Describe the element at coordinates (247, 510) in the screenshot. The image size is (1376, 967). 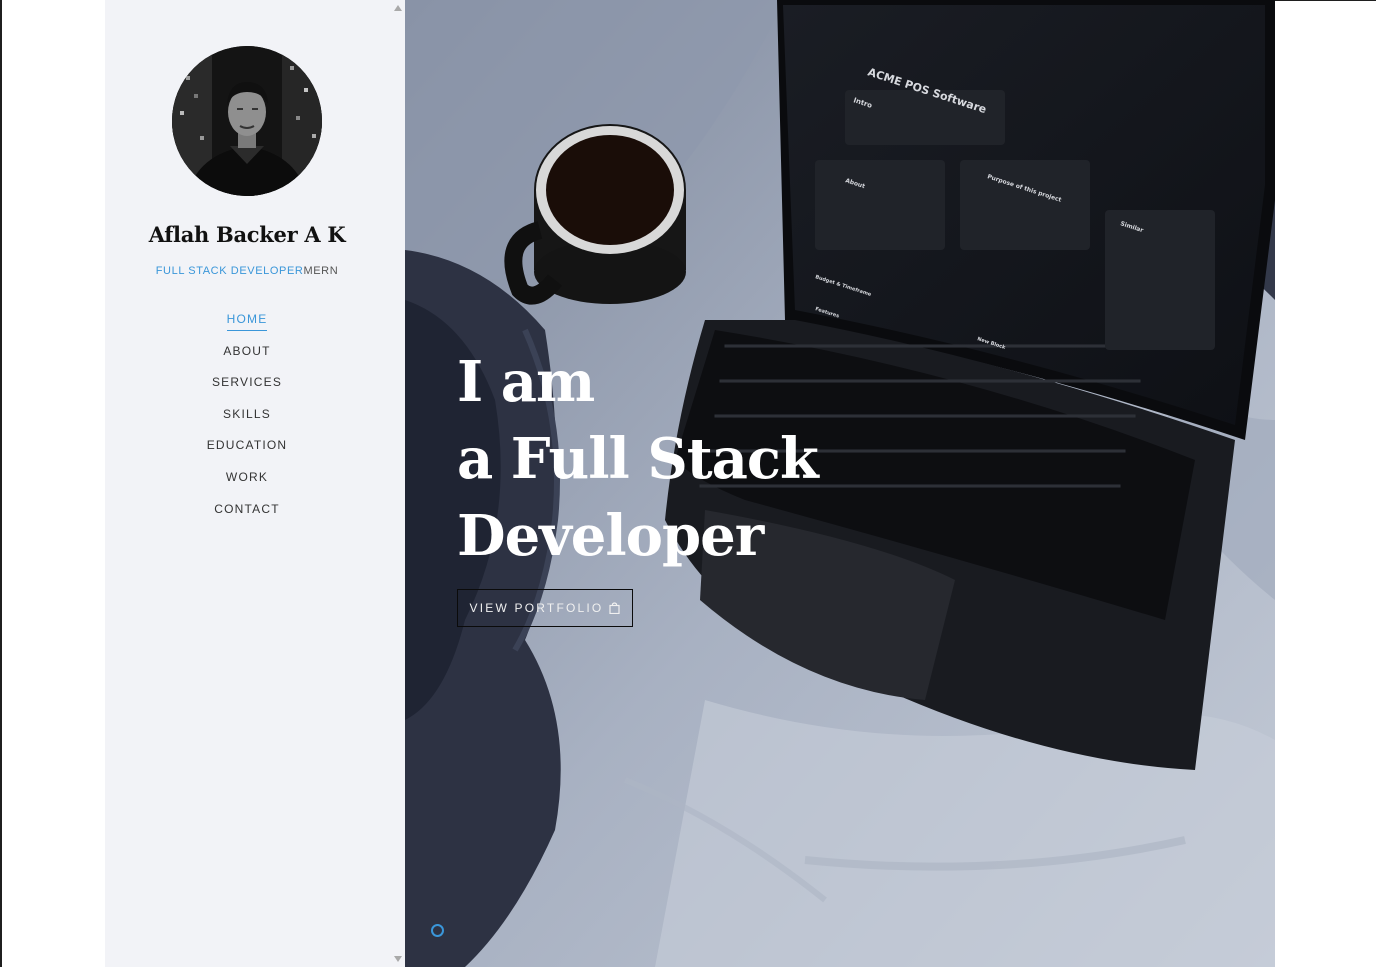
I see `nav-link-contact: CONTACT` at that location.